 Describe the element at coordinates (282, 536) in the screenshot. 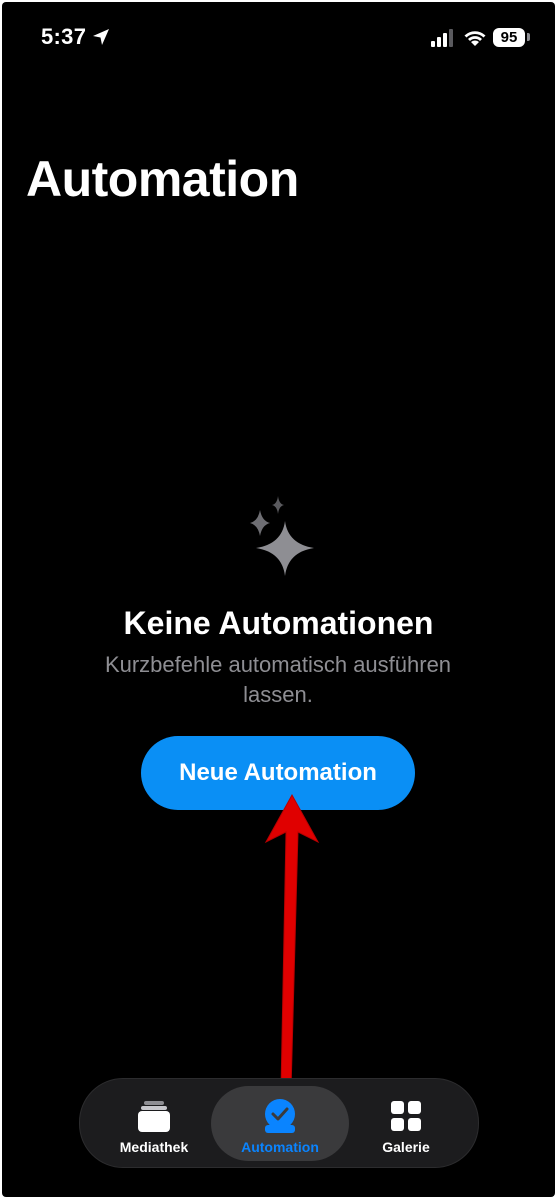

I see `sparkles-icon` at that location.